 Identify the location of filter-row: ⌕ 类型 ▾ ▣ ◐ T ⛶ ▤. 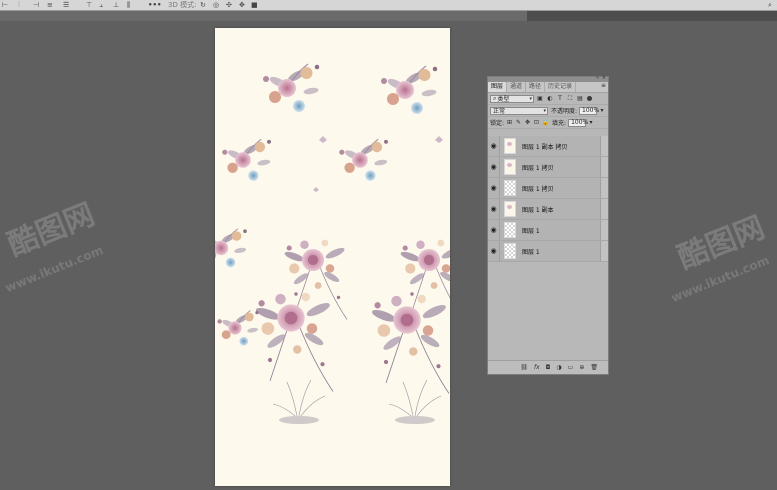
(548, 99).